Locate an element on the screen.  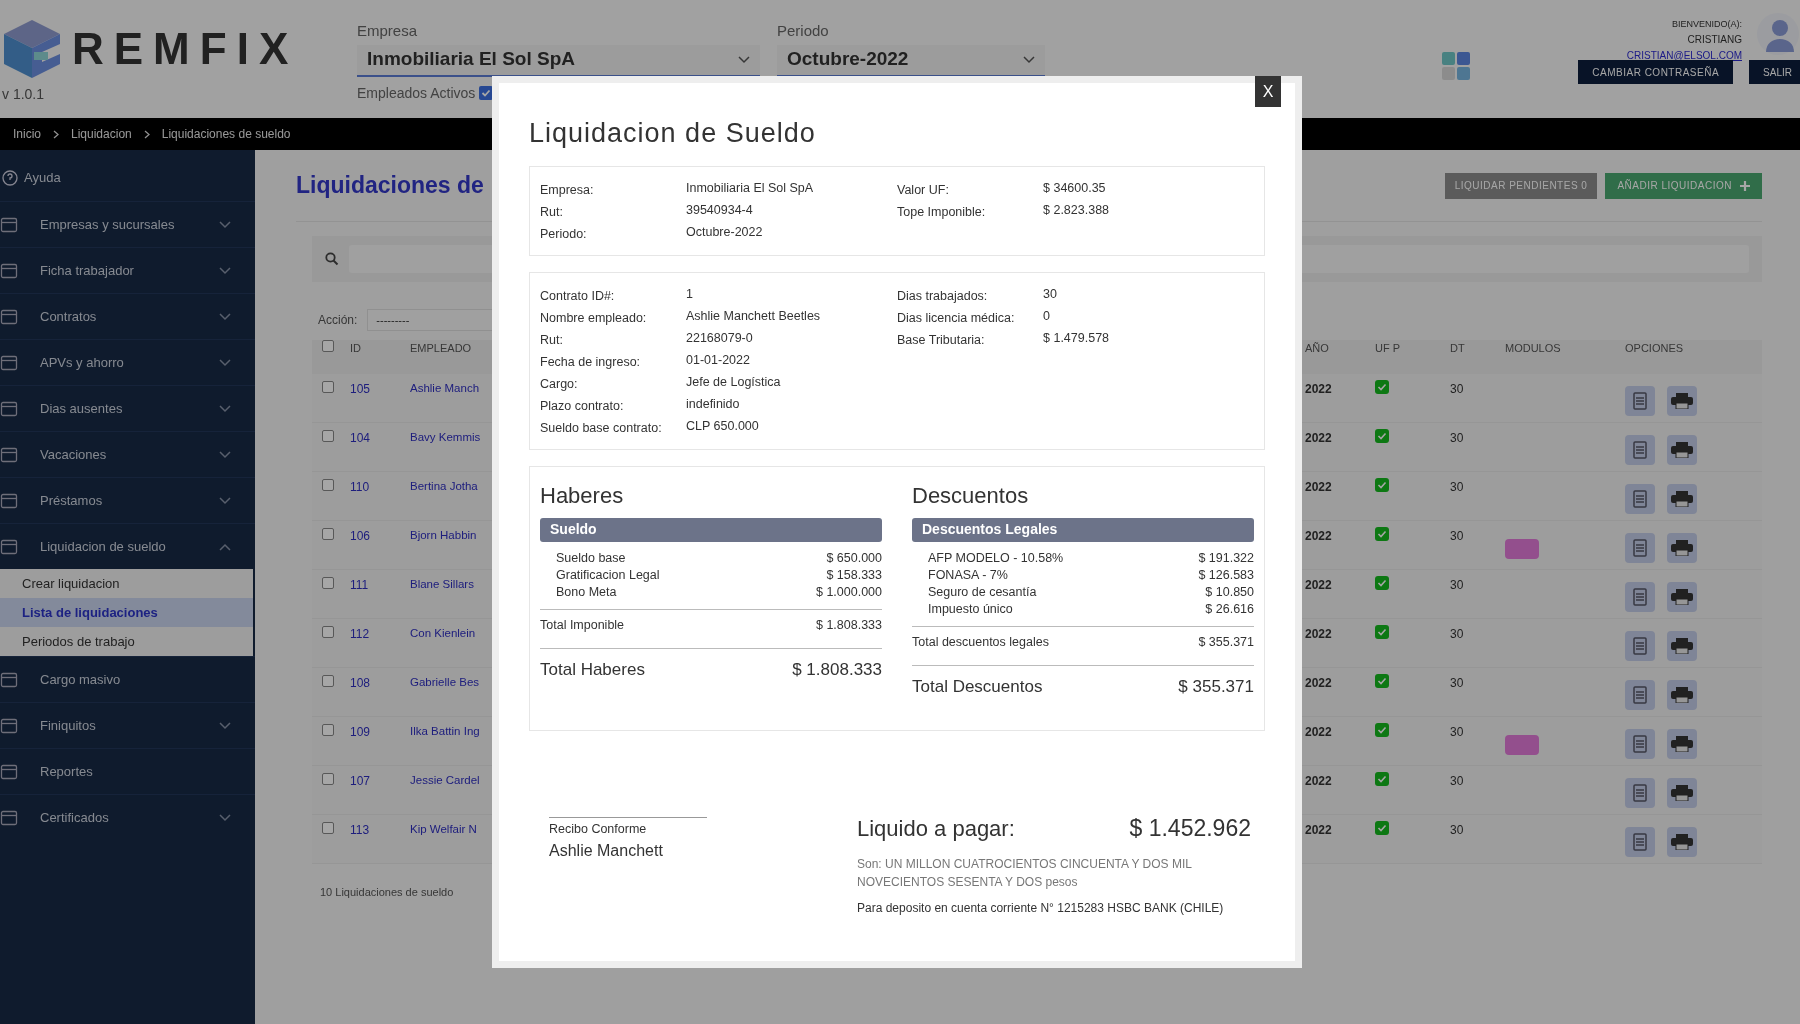
employee-link: Kip Welfair N is located at coordinates (451, 830).